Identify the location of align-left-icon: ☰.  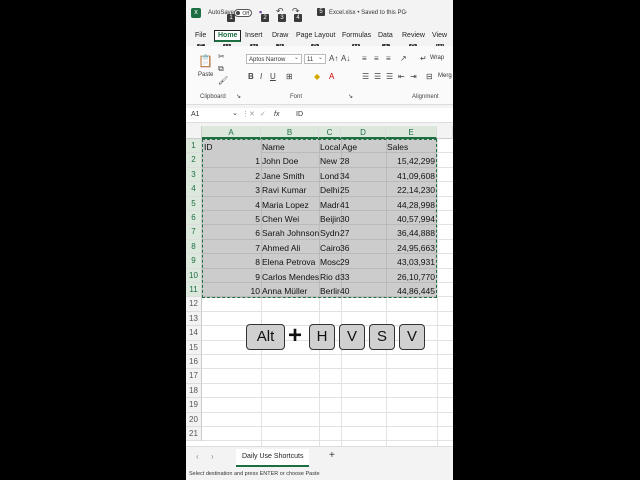
(365, 77).